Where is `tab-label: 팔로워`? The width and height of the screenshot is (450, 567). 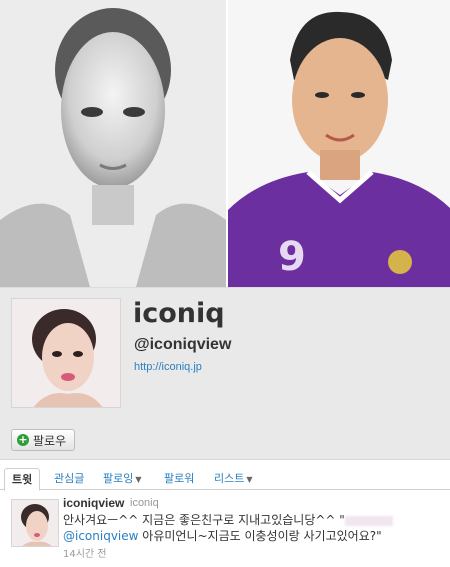
tab-label: 팔로워 is located at coordinates (179, 478).